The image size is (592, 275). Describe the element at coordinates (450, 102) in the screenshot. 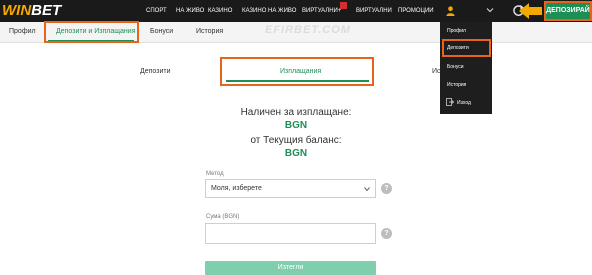

I see `logout-icon` at that location.